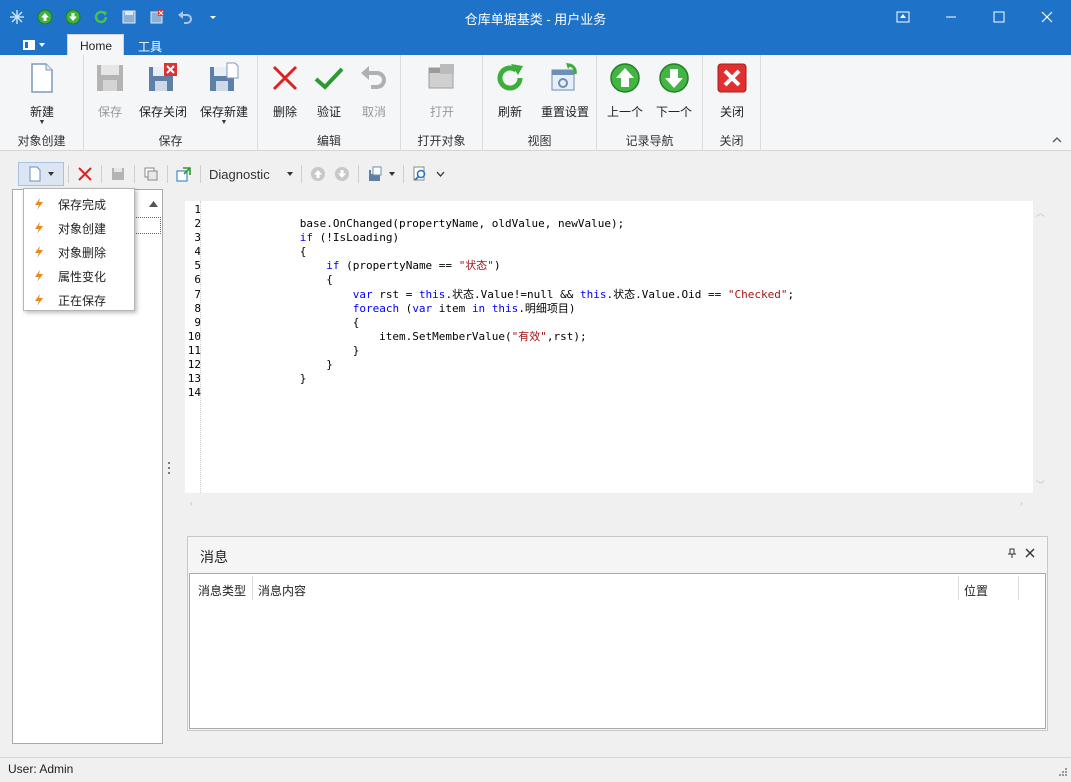 Image resolution: width=1071 pixels, height=782 pixels. Describe the element at coordinates (510, 77) in the screenshot. I see `refresh-icon` at that location.